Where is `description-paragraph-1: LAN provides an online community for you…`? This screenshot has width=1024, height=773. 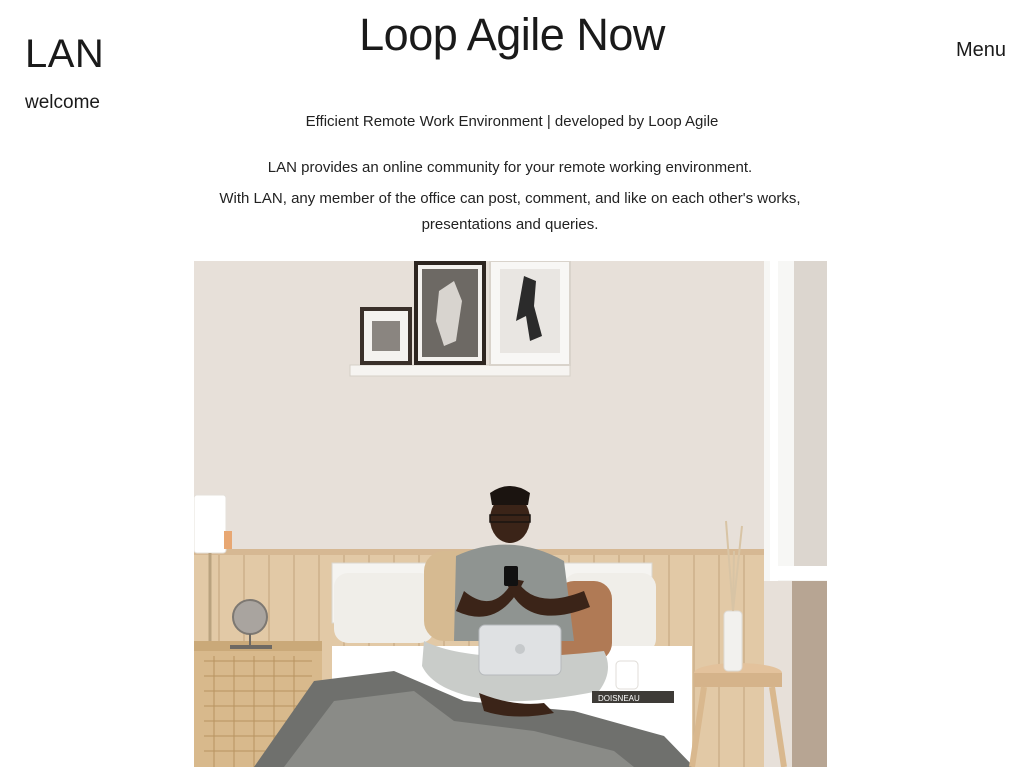
description-paragraph-1: LAN provides an online community for you… is located at coordinates (510, 167).